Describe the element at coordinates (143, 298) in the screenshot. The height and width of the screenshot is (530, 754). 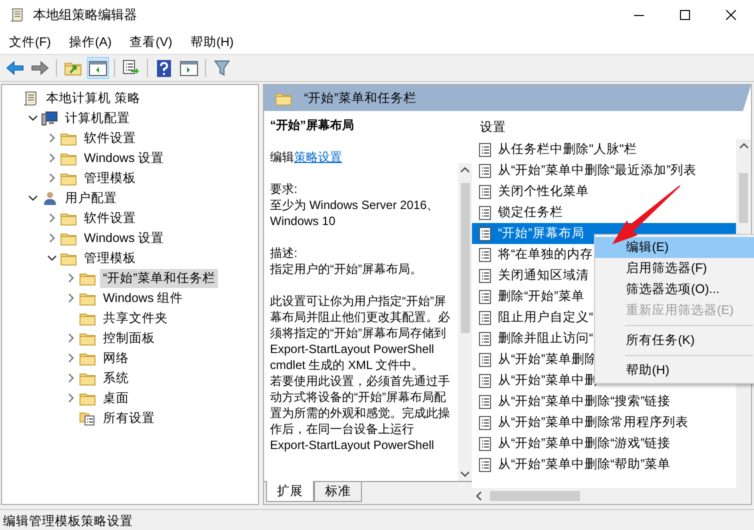
I see `tree-item: Windows 组件` at that location.